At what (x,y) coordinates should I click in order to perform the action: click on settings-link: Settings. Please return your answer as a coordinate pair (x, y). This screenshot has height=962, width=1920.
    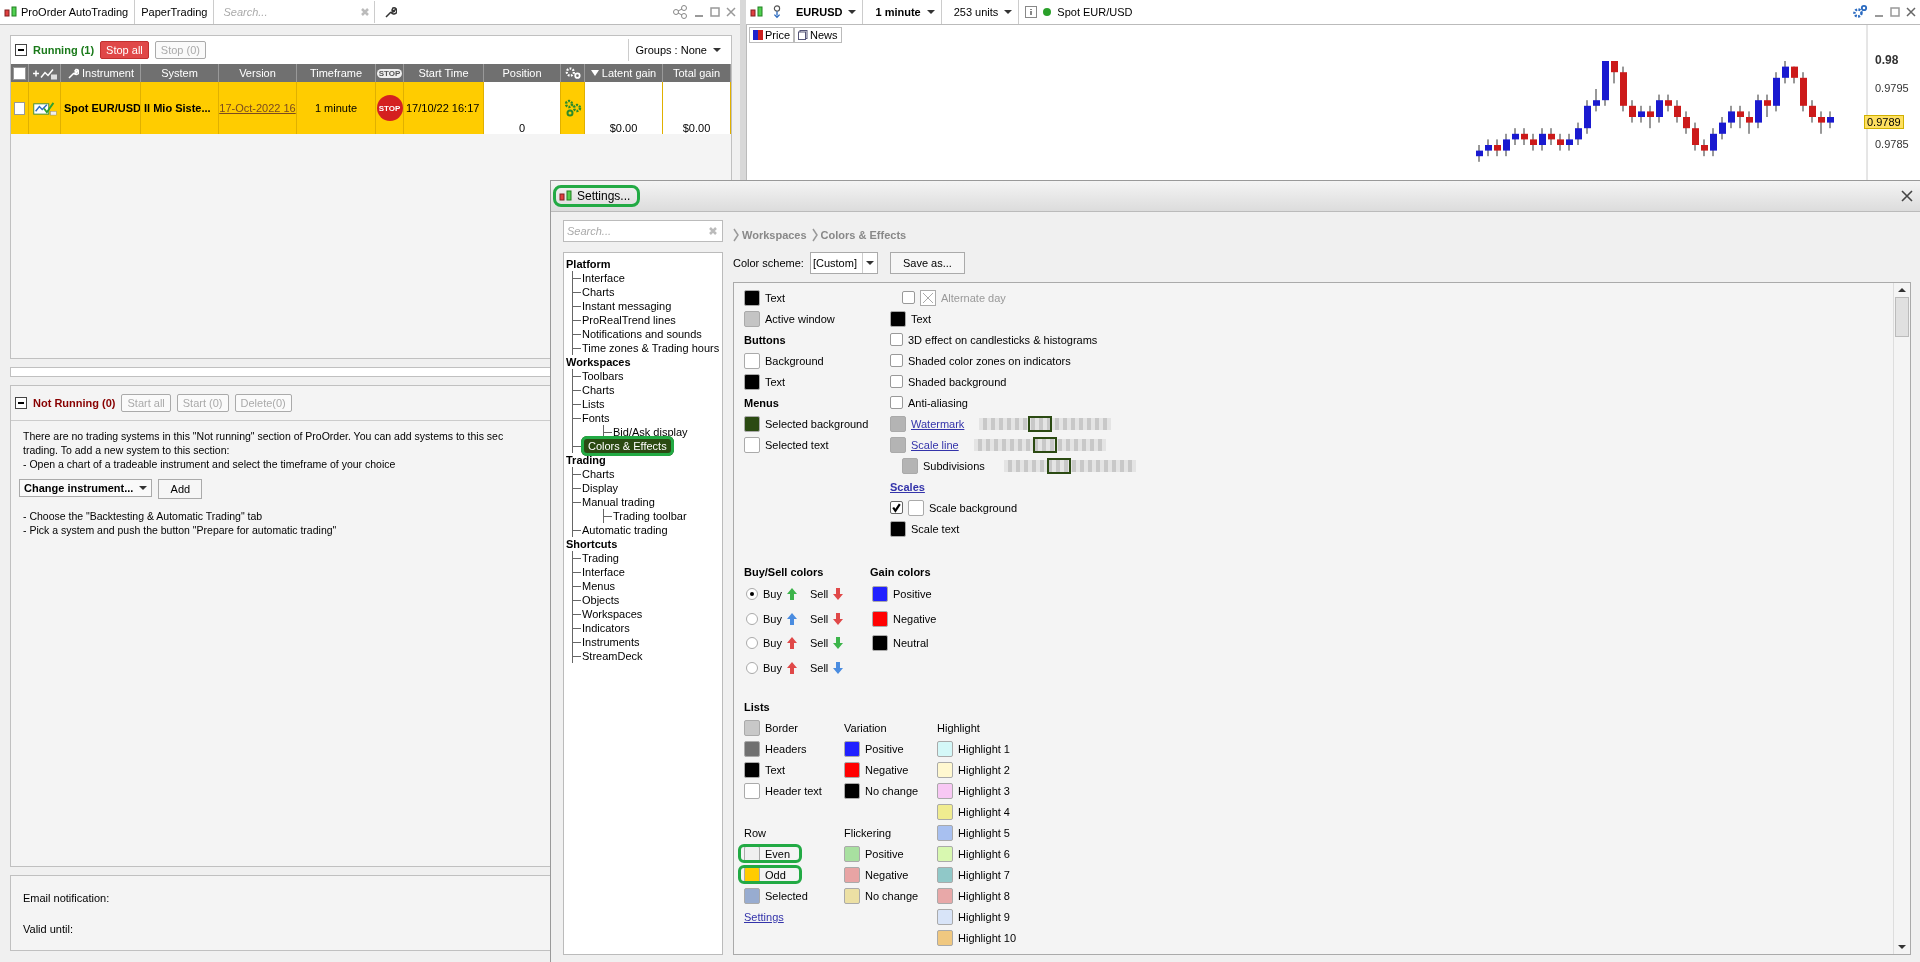
    Looking at the image, I should click on (764, 916).